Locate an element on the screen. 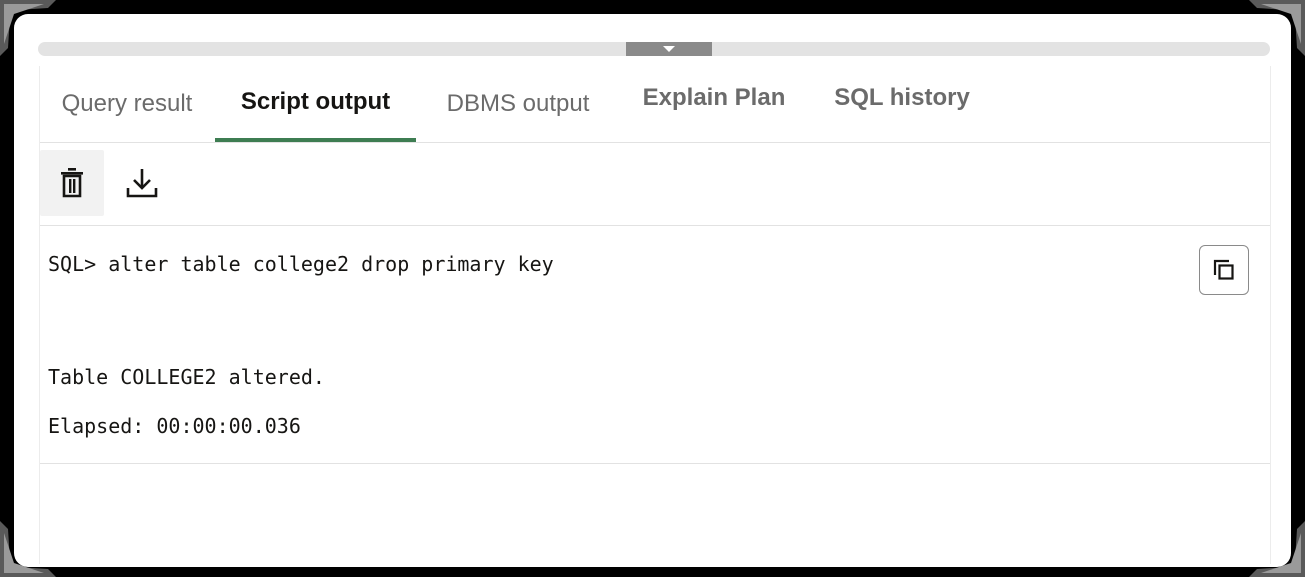 This screenshot has height=577, width=1305. tab-label: DBMS output is located at coordinates (518, 103).